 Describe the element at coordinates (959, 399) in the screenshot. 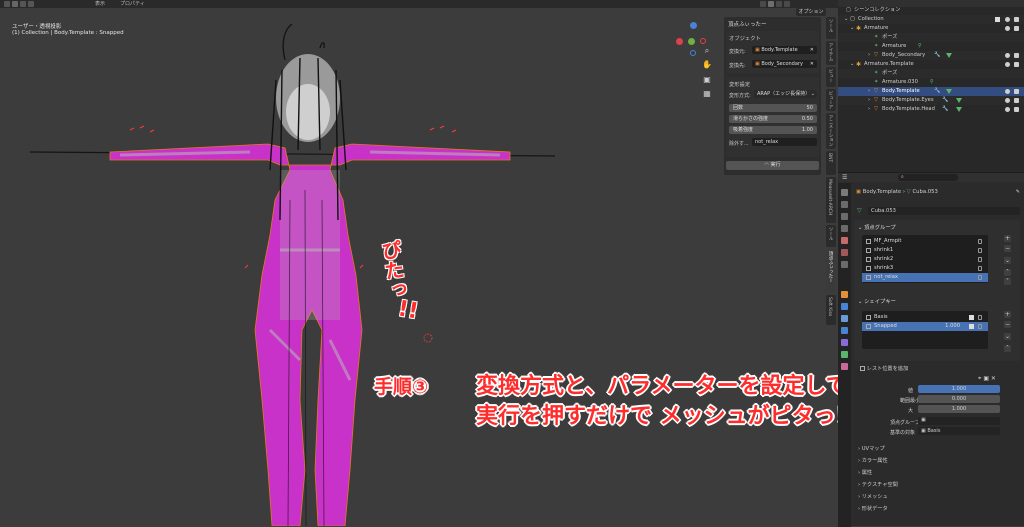

I see `min-field: 0.000` at that location.